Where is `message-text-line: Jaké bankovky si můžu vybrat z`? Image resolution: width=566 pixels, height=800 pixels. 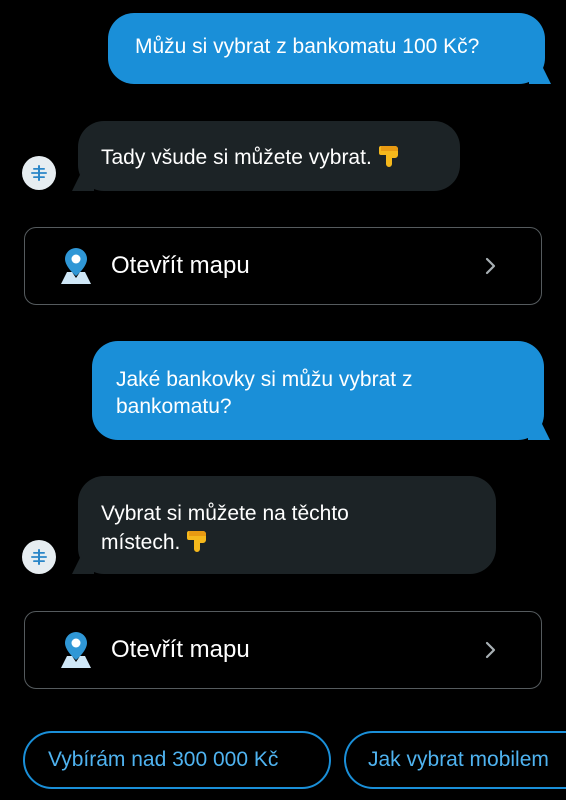 message-text-line: Jaké bankovky si můžu vybrat z is located at coordinates (264, 379).